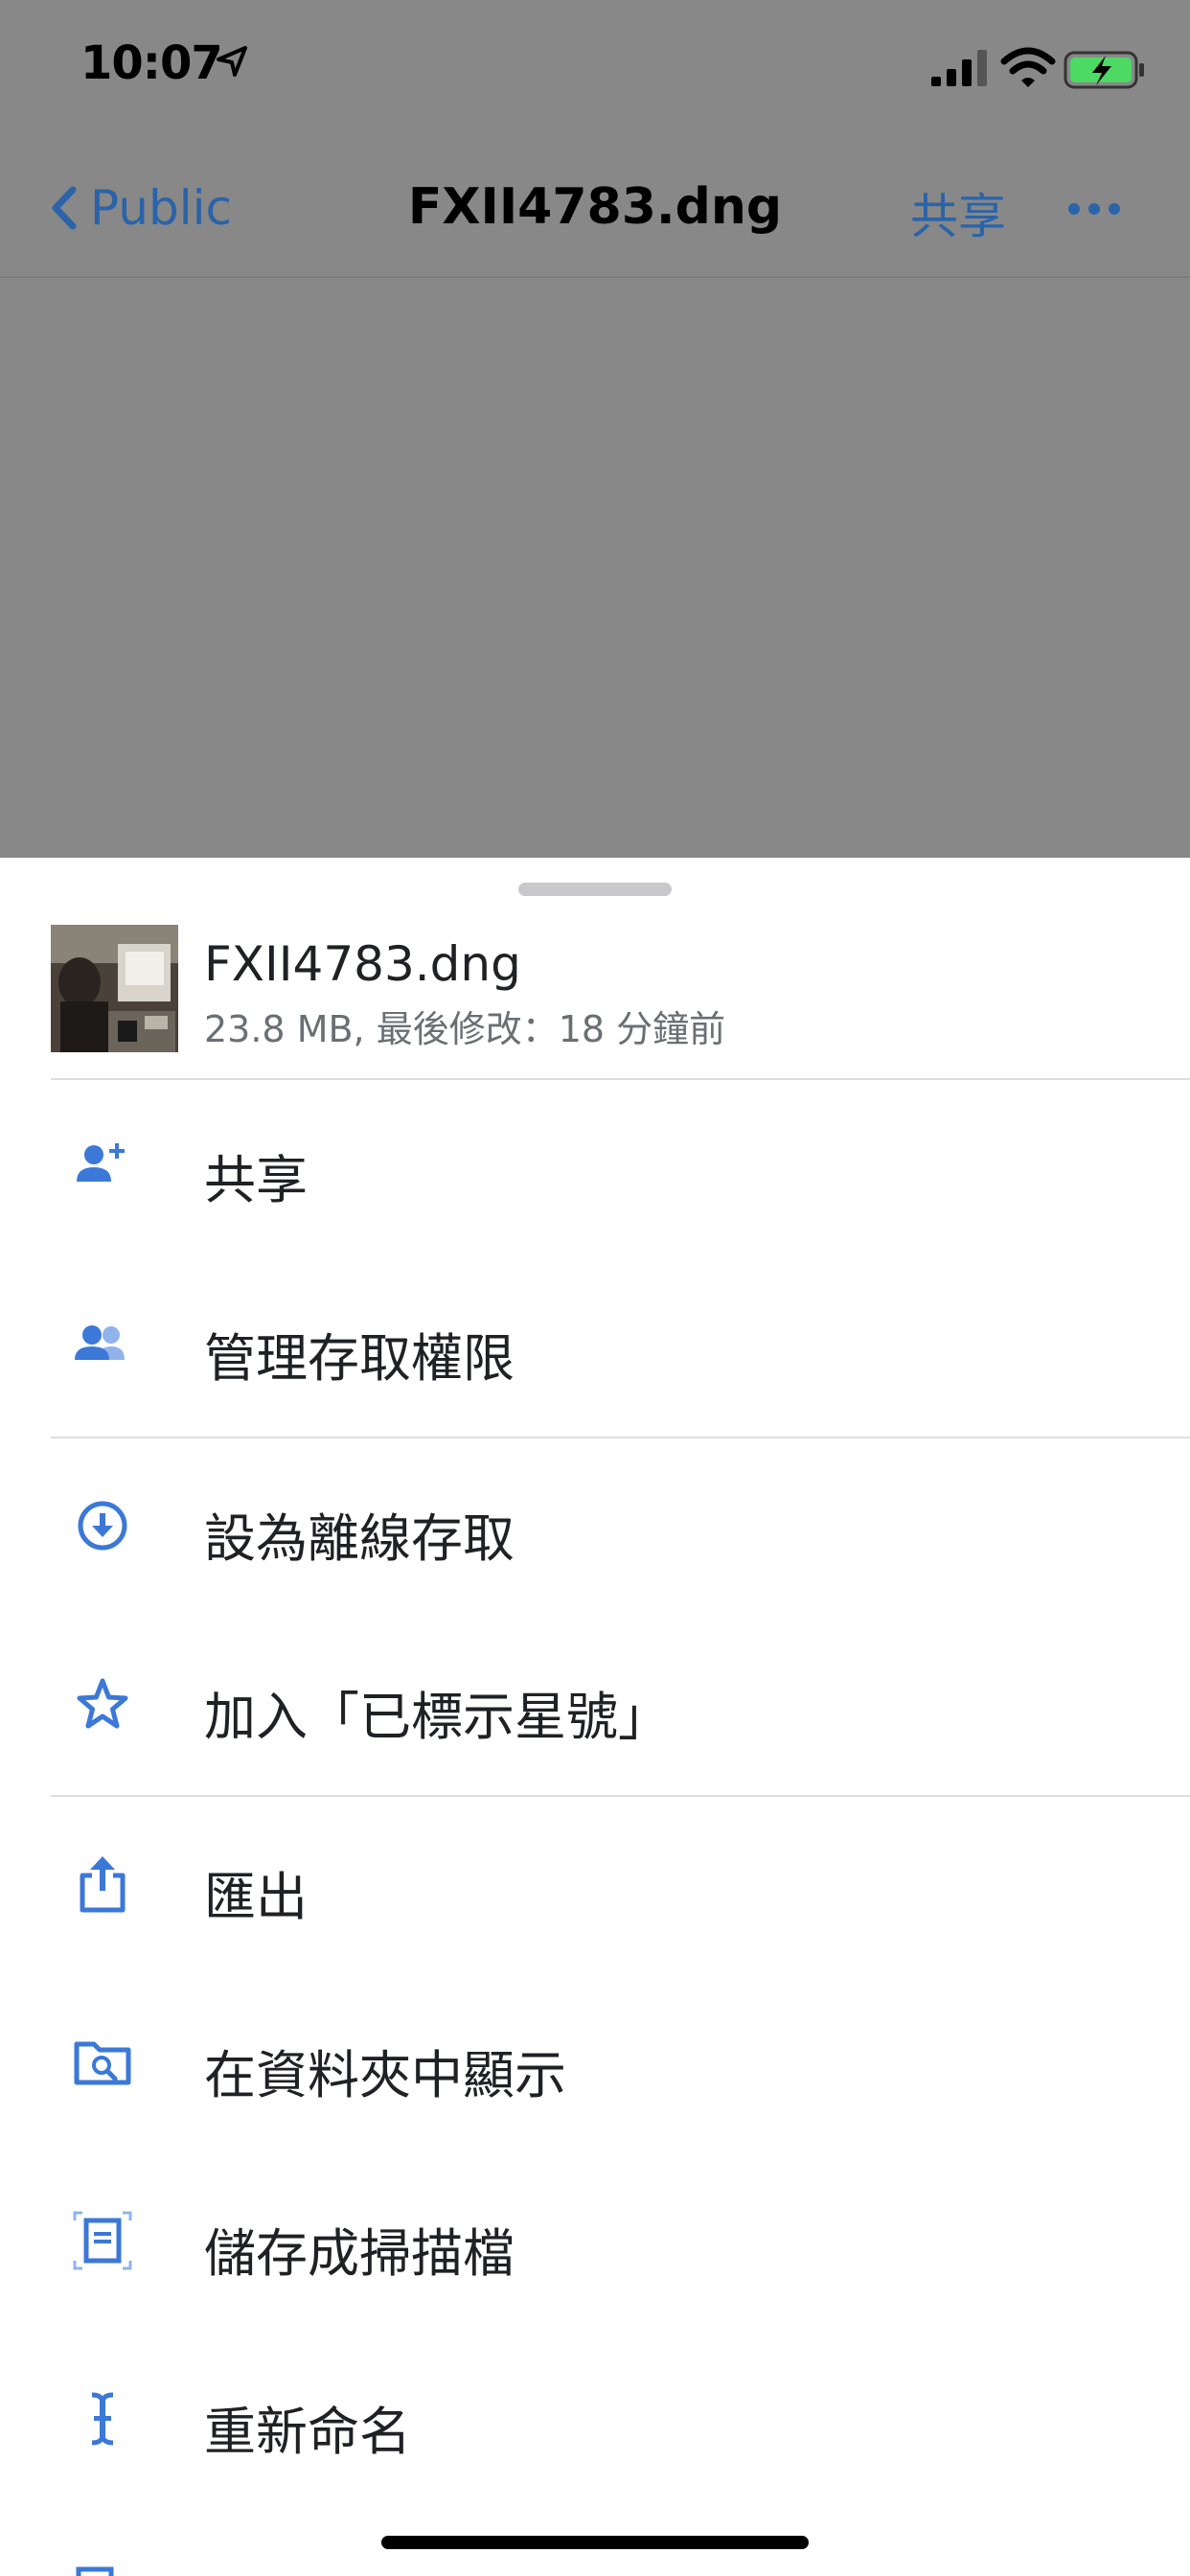 Image resolution: width=1190 pixels, height=2576 pixels. I want to click on menu-item-label: 共享, so click(256, 1180).